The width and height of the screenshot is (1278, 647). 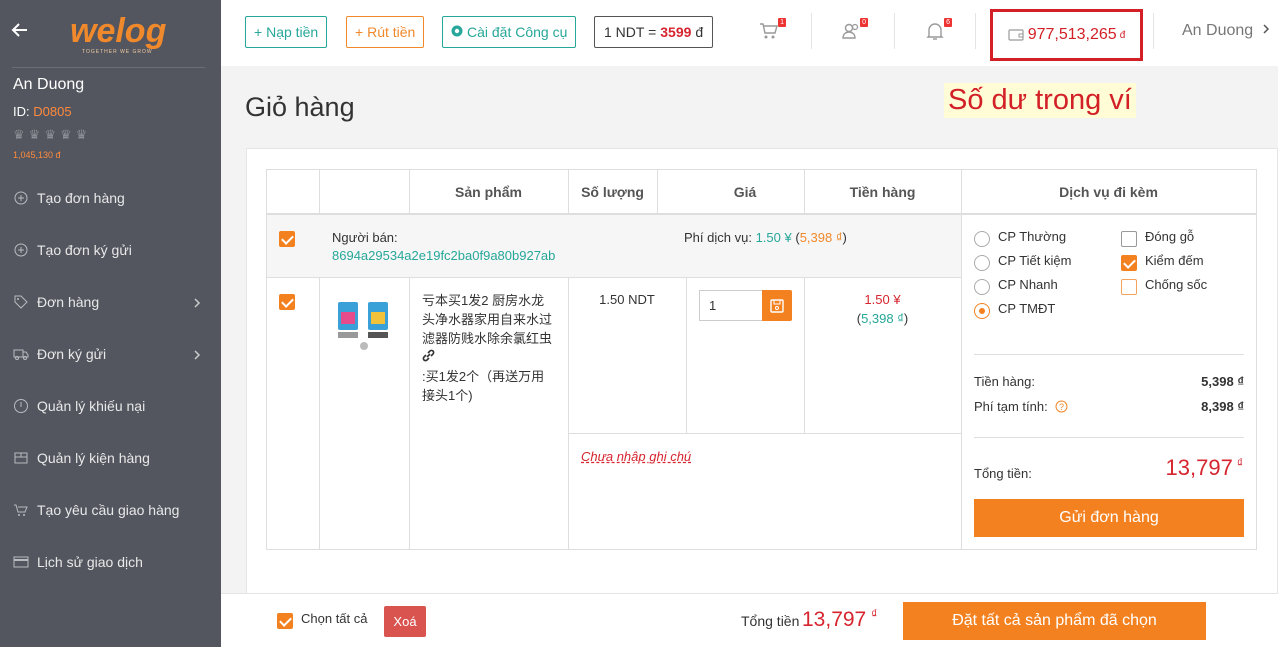 I want to click on svg-text: TOGETHER WE GROW, so click(x=117, y=52).